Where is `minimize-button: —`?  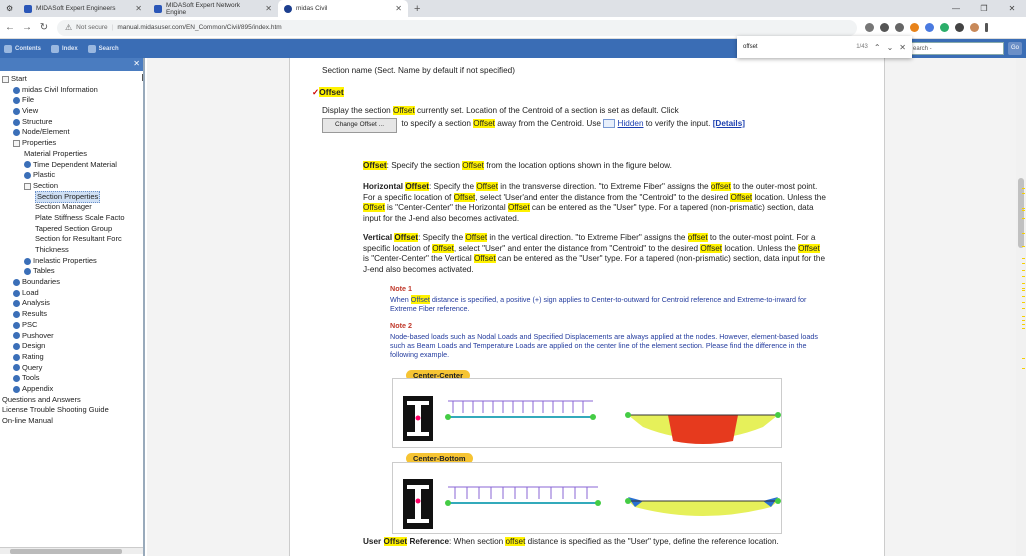
minimize-button: — is located at coordinates (956, 8).